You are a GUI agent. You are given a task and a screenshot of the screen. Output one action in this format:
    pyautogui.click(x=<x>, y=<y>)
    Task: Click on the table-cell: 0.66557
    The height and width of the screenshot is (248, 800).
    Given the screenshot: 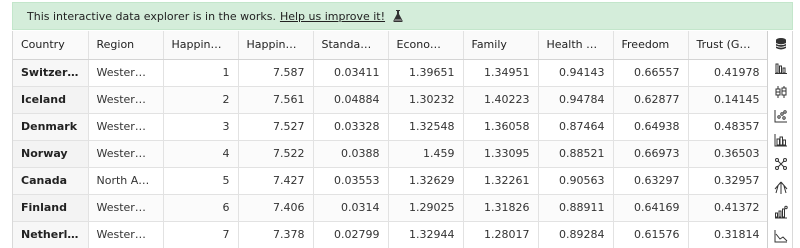 What is the action you would take?
    pyautogui.click(x=651, y=73)
    